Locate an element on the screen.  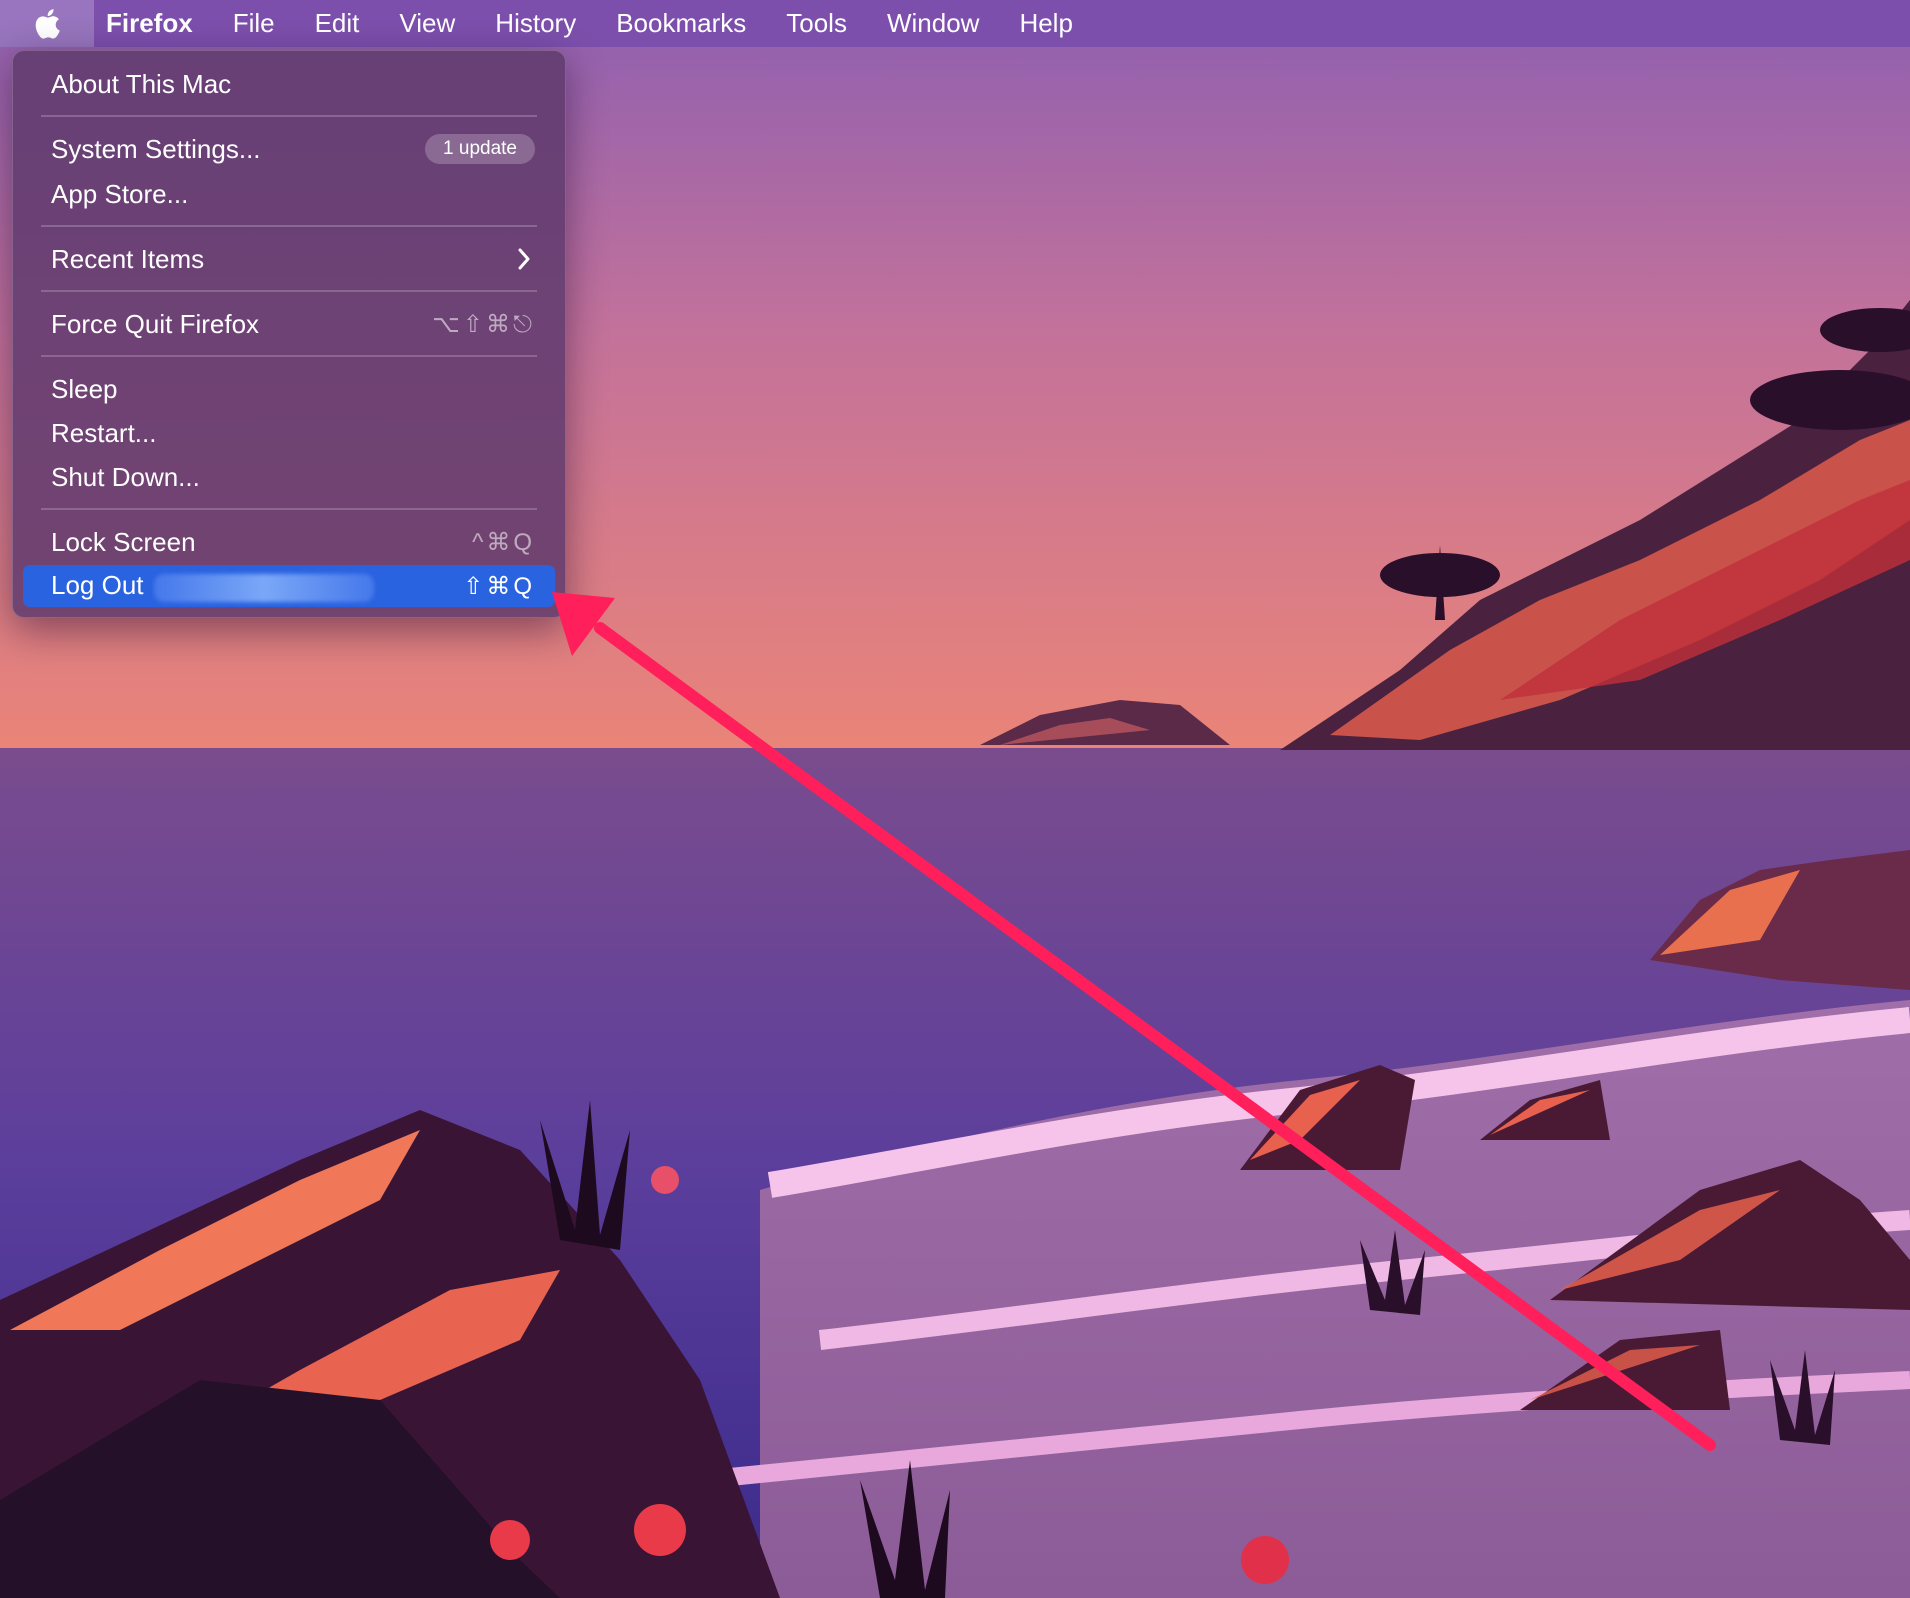
menu-item-sleep: Sleep is located at coordinates (289, 389).